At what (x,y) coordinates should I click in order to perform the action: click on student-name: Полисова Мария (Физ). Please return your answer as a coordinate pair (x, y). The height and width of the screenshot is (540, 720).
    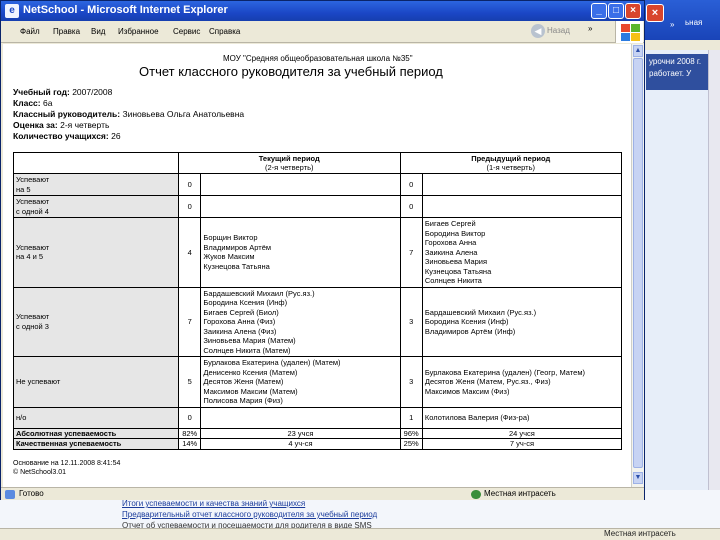
    Looking at the image, I should click on (243, 400).